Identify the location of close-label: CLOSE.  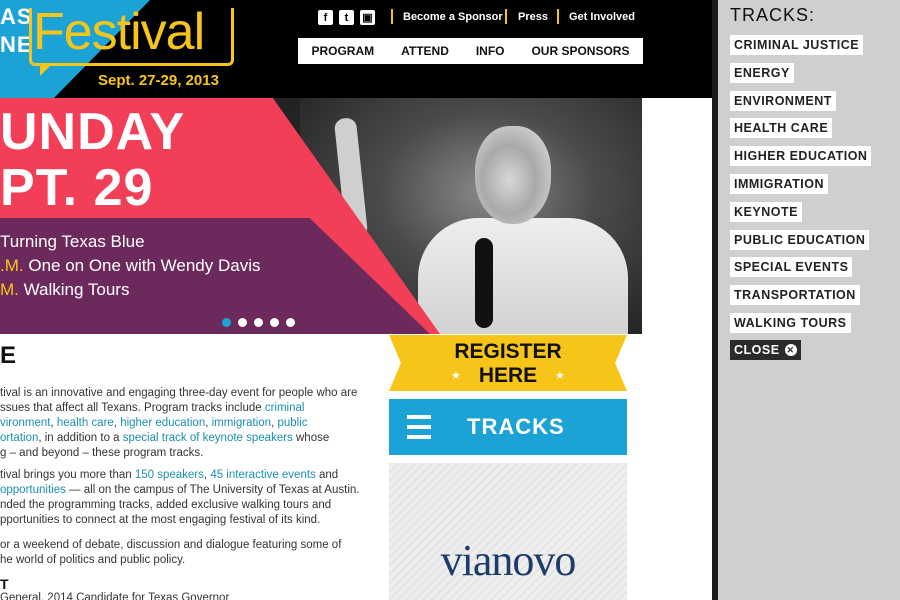
(757, 350).